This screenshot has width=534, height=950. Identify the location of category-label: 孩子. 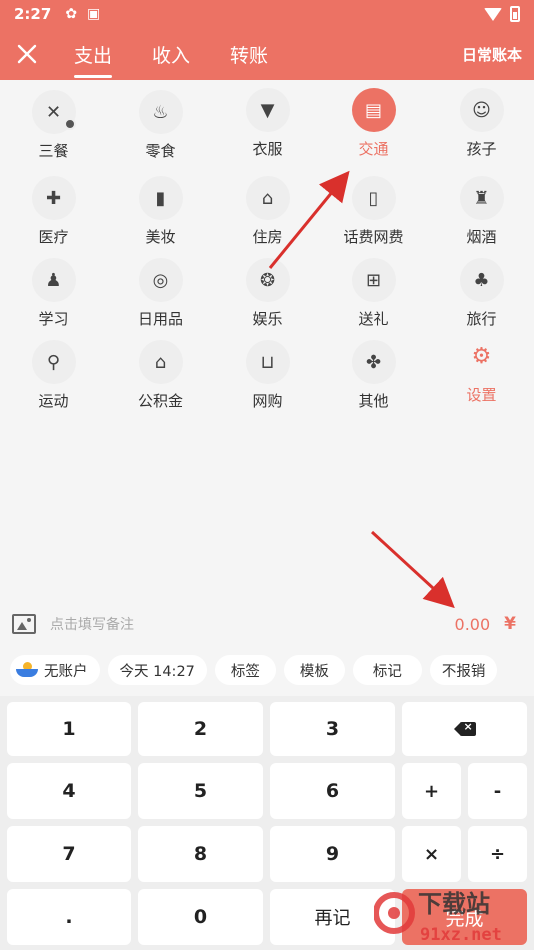
(481, 149).